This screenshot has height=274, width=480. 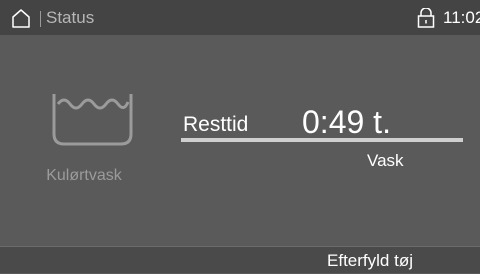 I want to click on wash-tub-icon, so click(x=92, y=118).